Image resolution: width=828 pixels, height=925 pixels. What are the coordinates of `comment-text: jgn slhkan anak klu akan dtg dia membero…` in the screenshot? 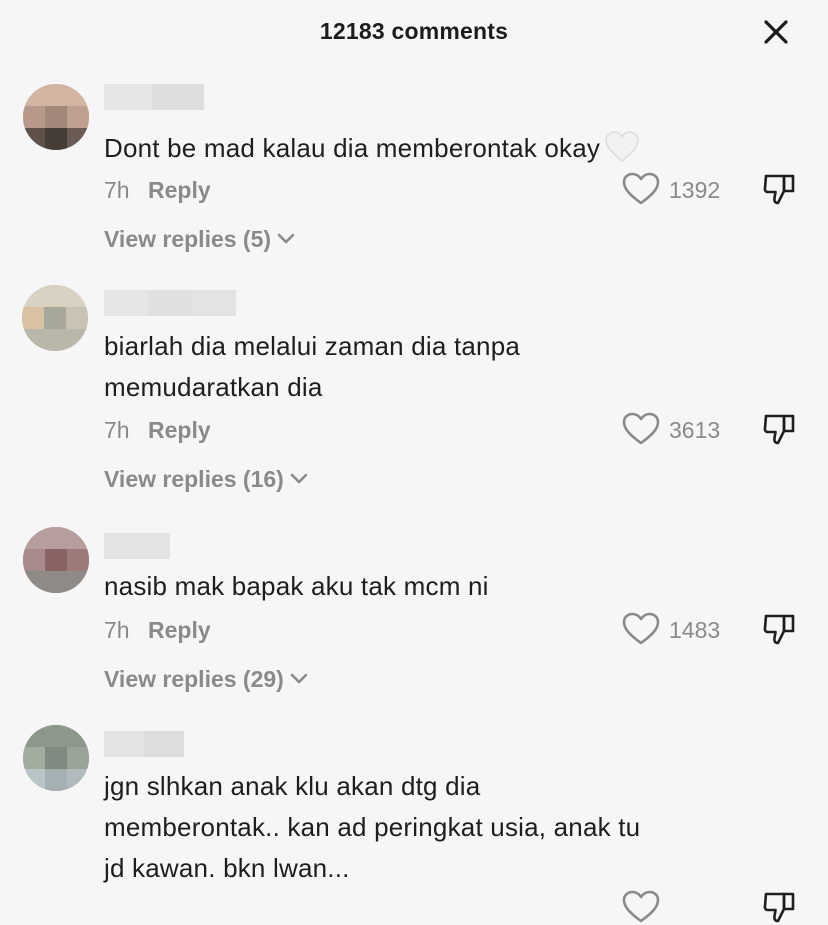 It's located at (372, 827).